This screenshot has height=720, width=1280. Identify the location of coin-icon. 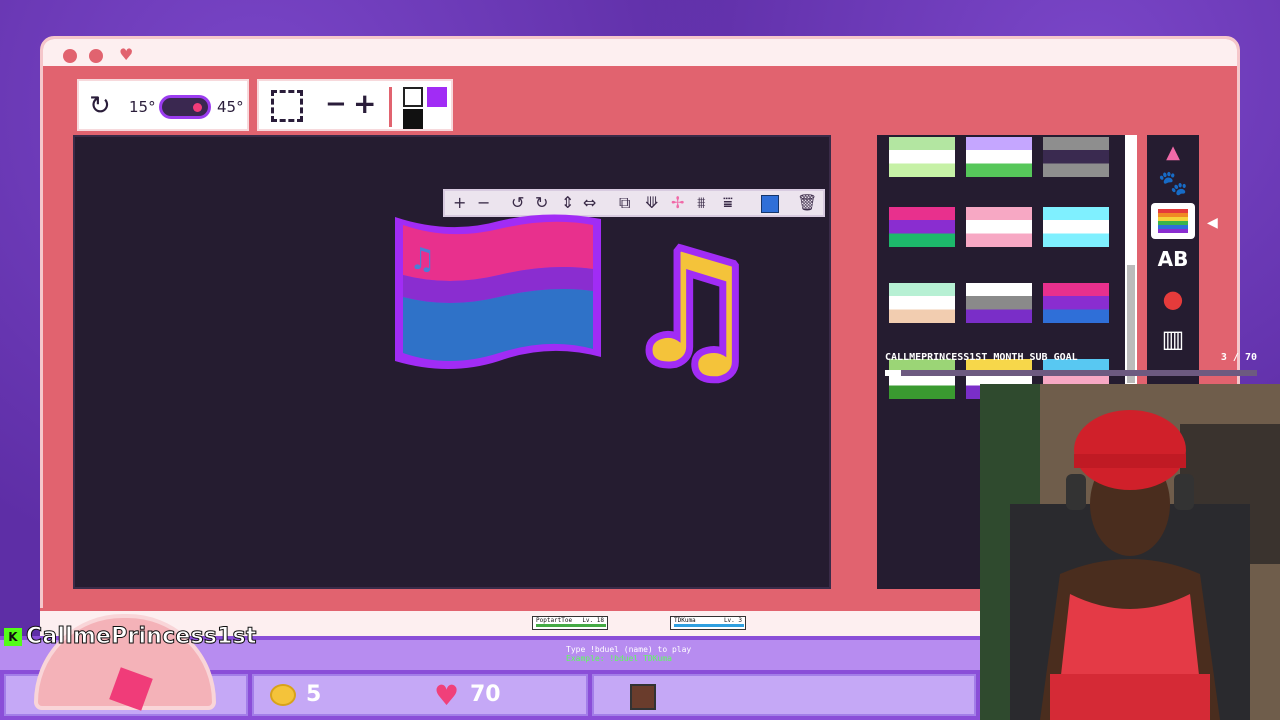
(283, 695).